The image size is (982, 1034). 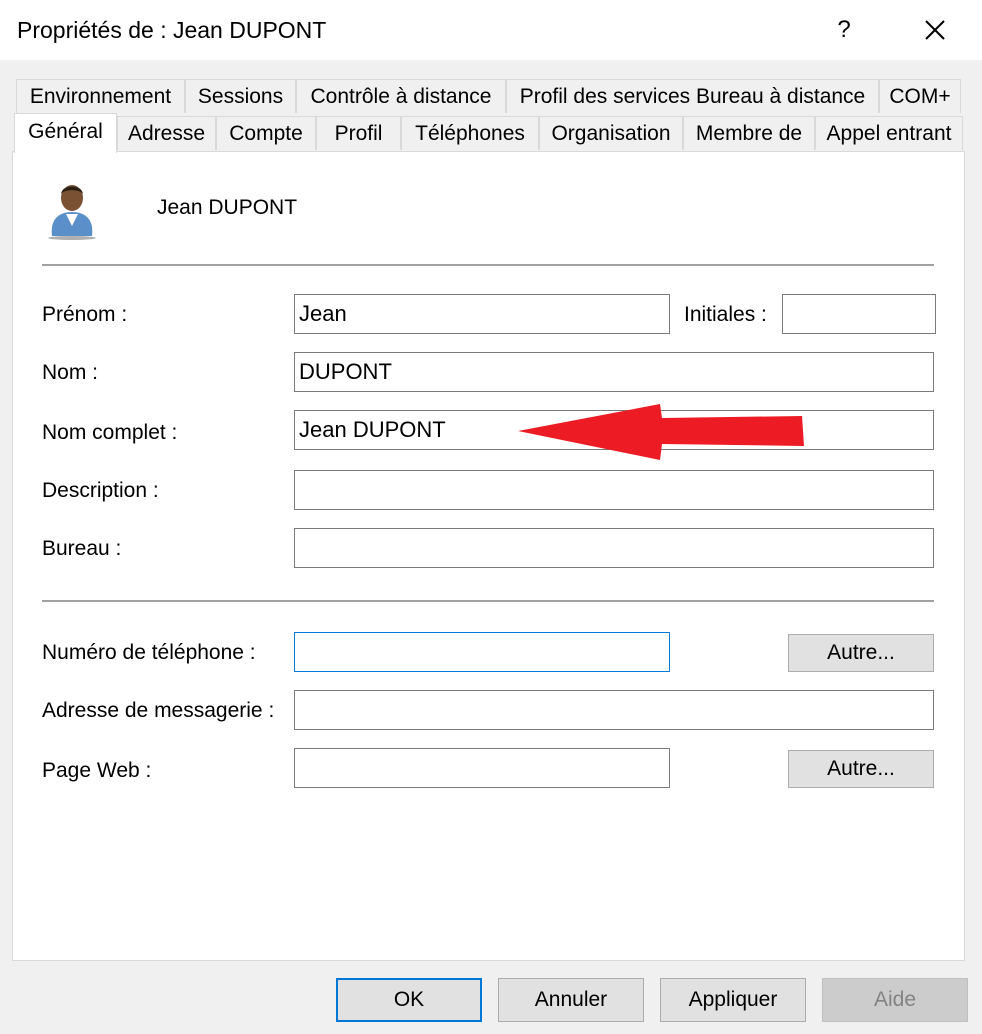 What do you see at coordinates (482, 768) in the screenshot?
I see `web-field` at bounding box center [482, 768].